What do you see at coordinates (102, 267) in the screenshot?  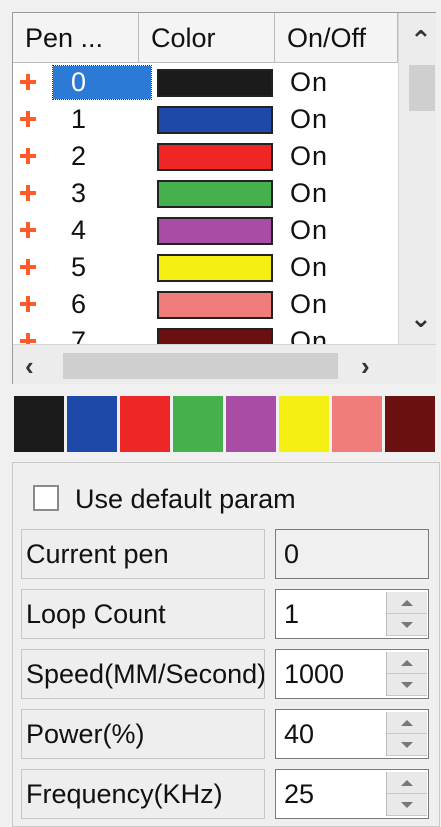 I see `pen-number: 5` at bounding box center [102, 267].